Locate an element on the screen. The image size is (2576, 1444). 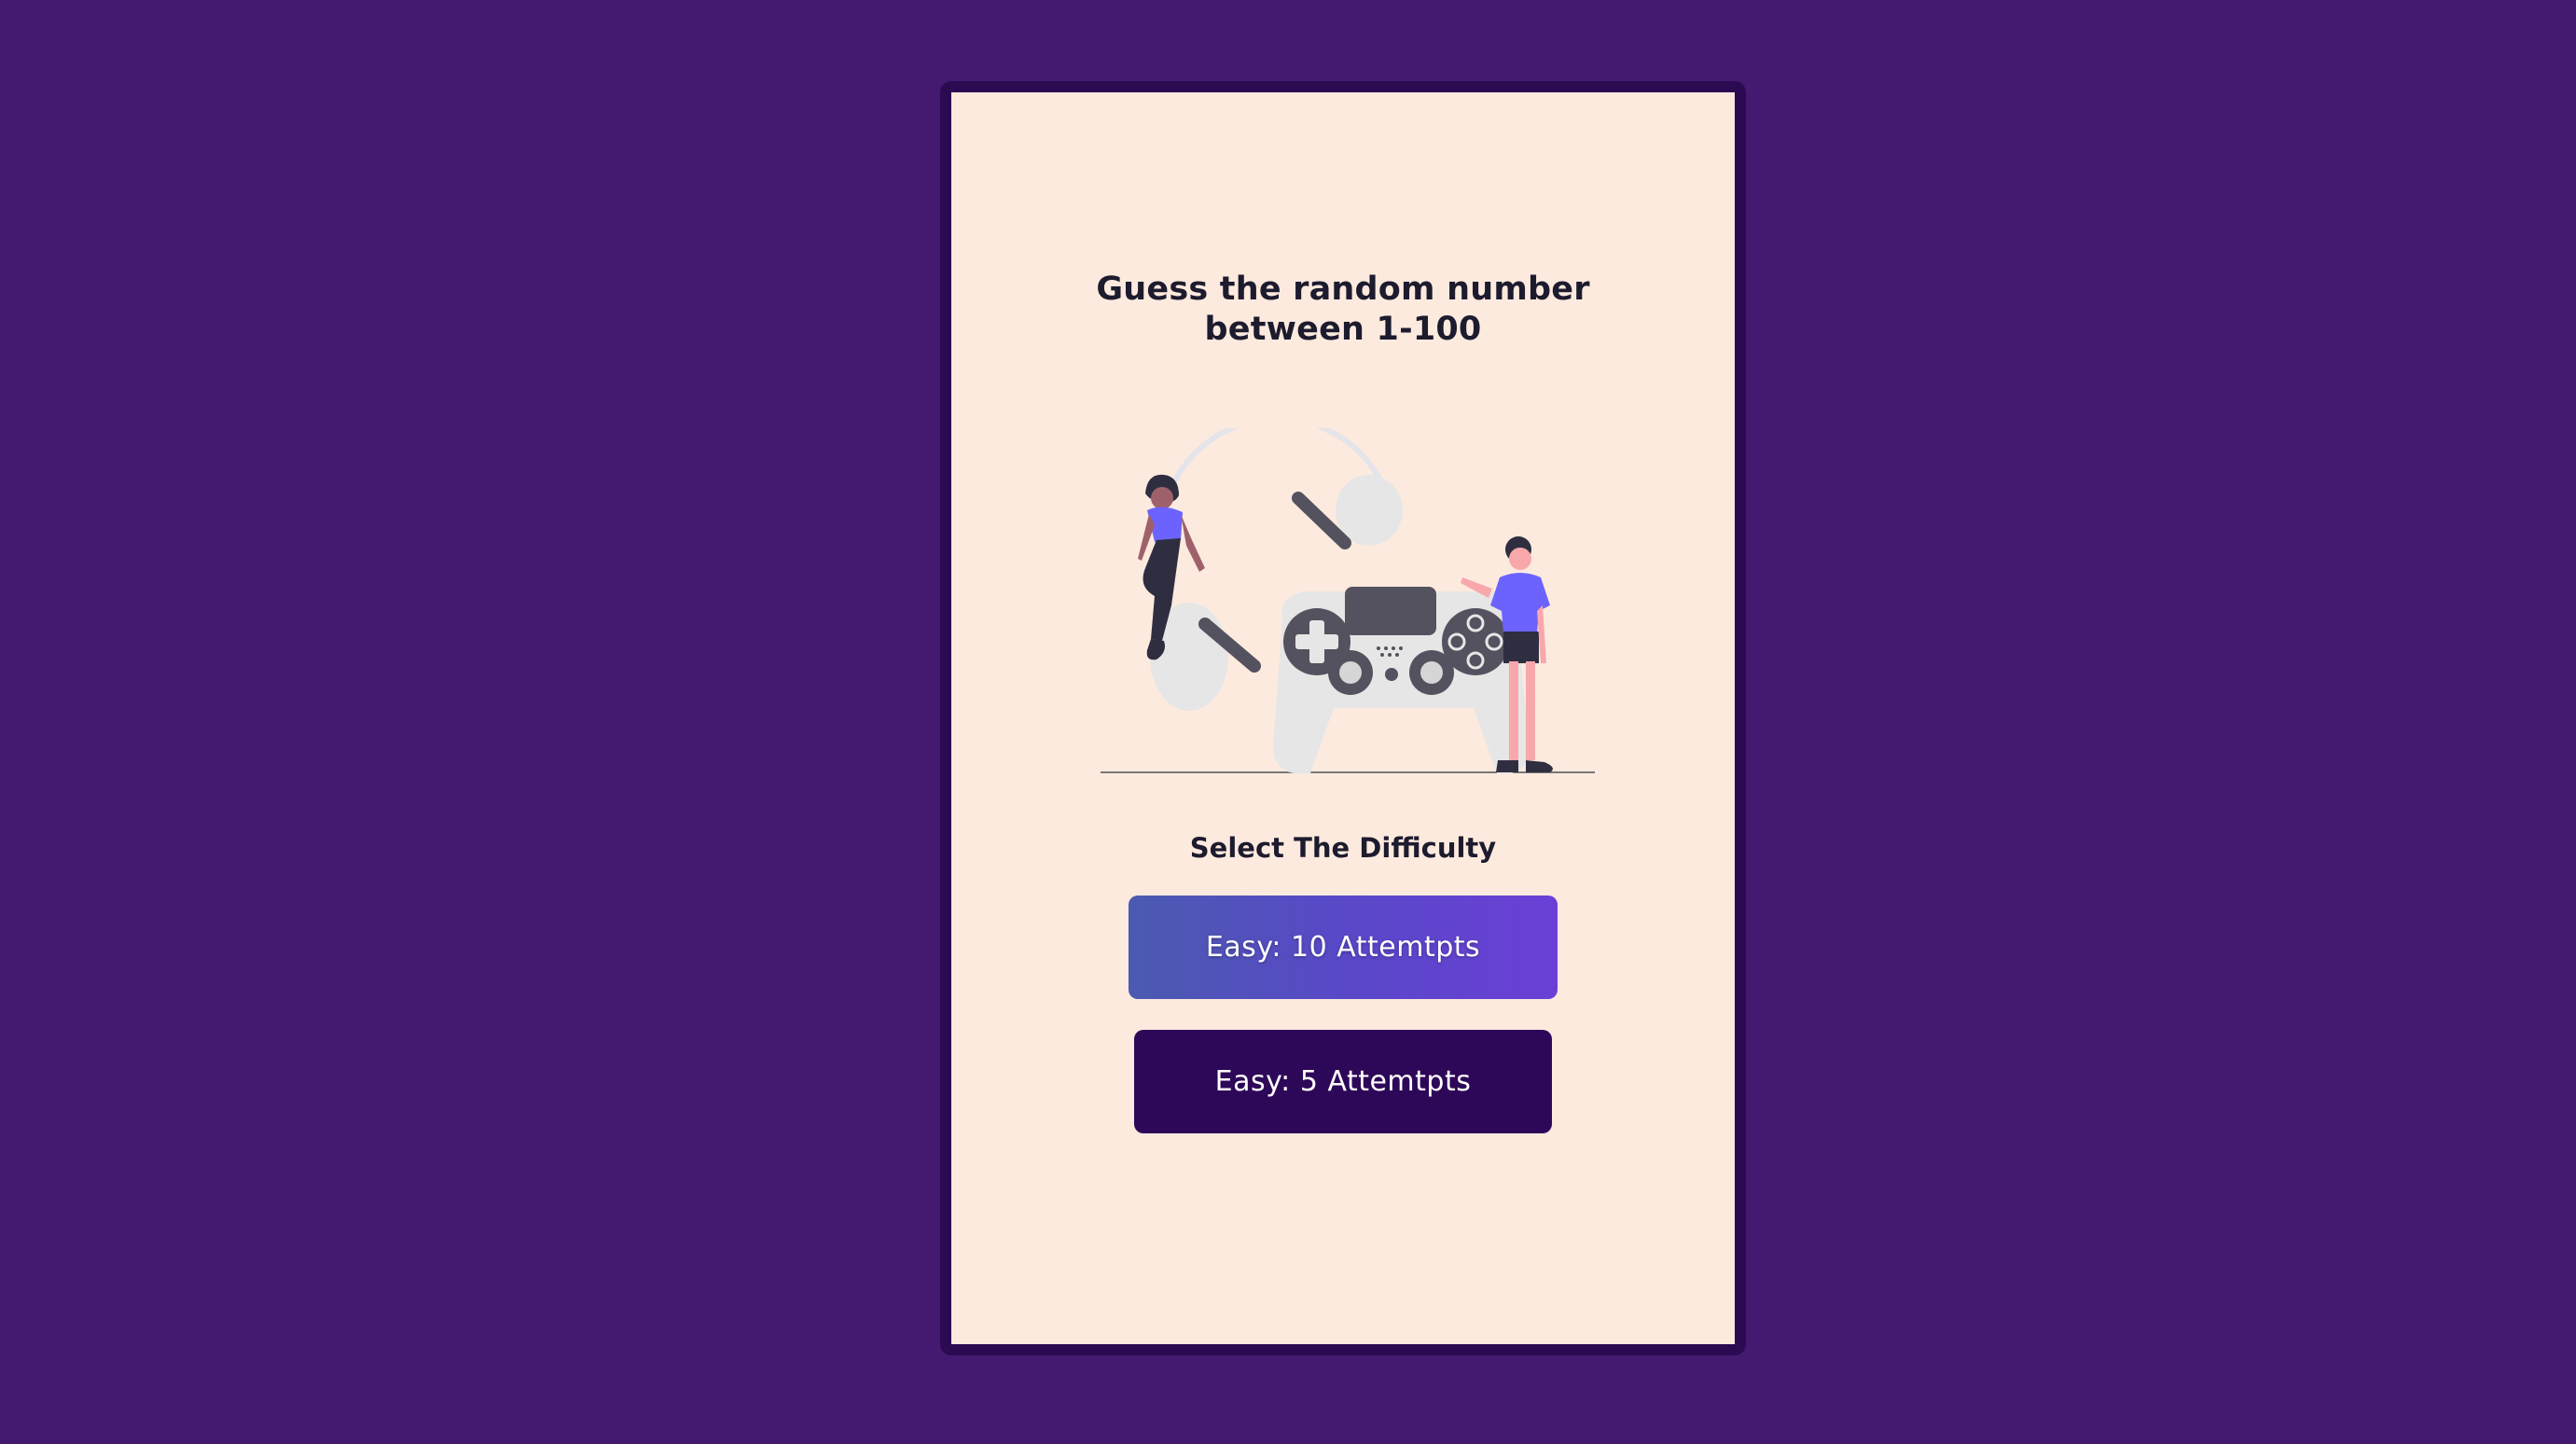
title-line-1: Guess the random number is located at coordinates (1343, 289).